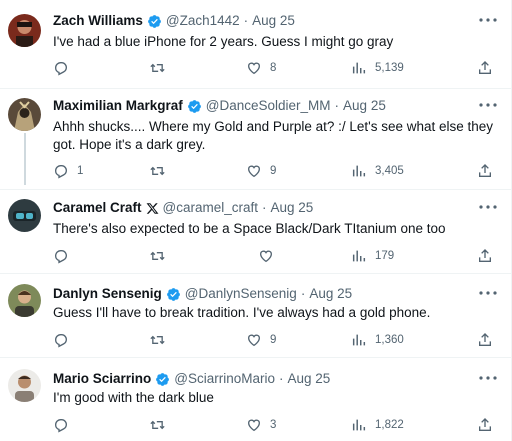 The height and width of the screenshot is (441, 512). Describe the element at coordinates (377, 68) in the screenshot. I see `views-button: 5,139` at that location.